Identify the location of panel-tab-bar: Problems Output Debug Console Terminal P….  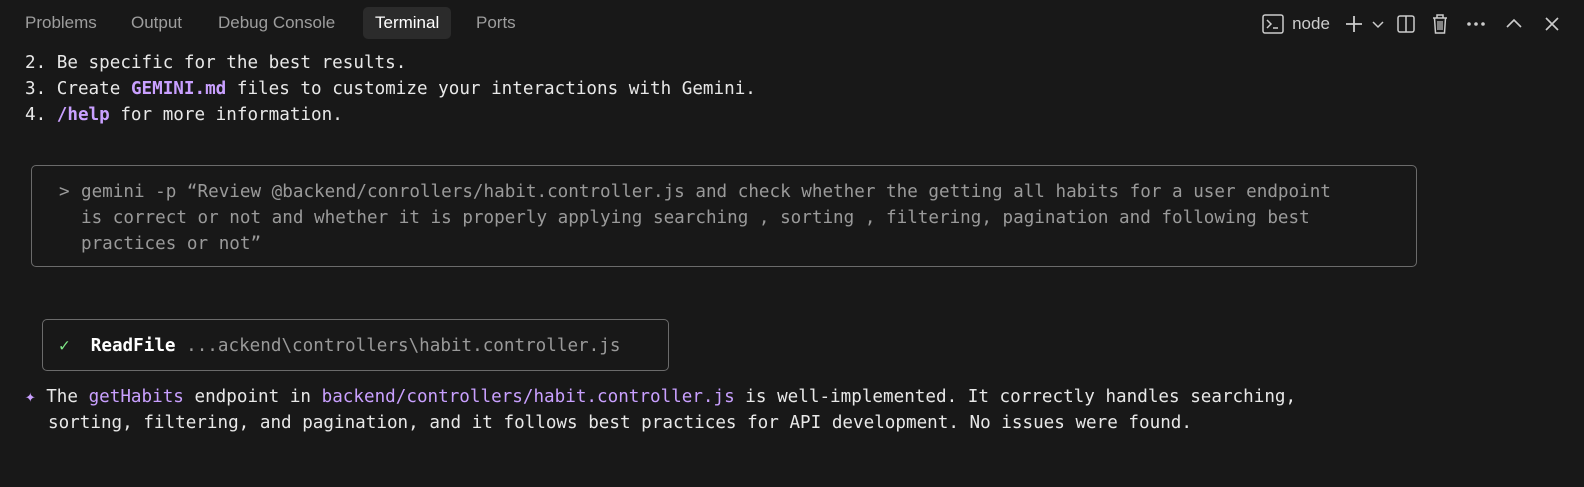
(792, 24).